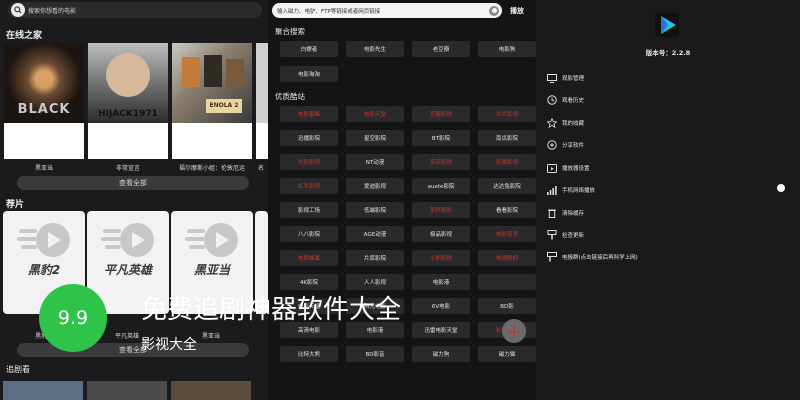 The height and width of the screenshot is (400, 800). Describe the element at coordinates (127, 168) in the screenshot. I see `movie-title: 非常宣言` at that location.